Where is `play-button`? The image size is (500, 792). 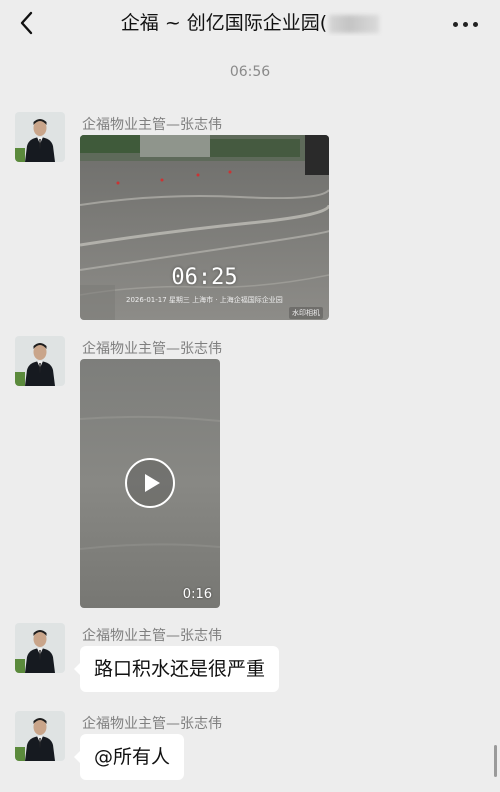 play-button is located at coordinates (150, 483).